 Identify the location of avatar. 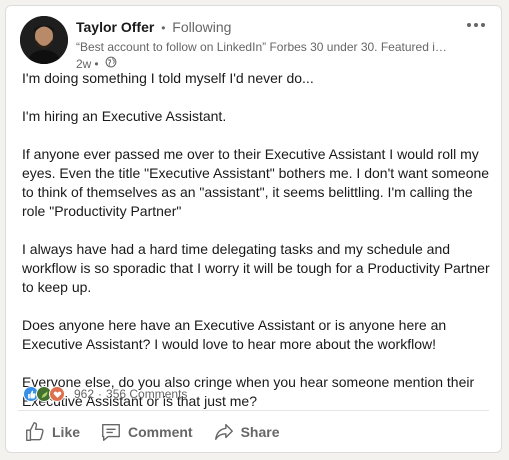
(44, 40).